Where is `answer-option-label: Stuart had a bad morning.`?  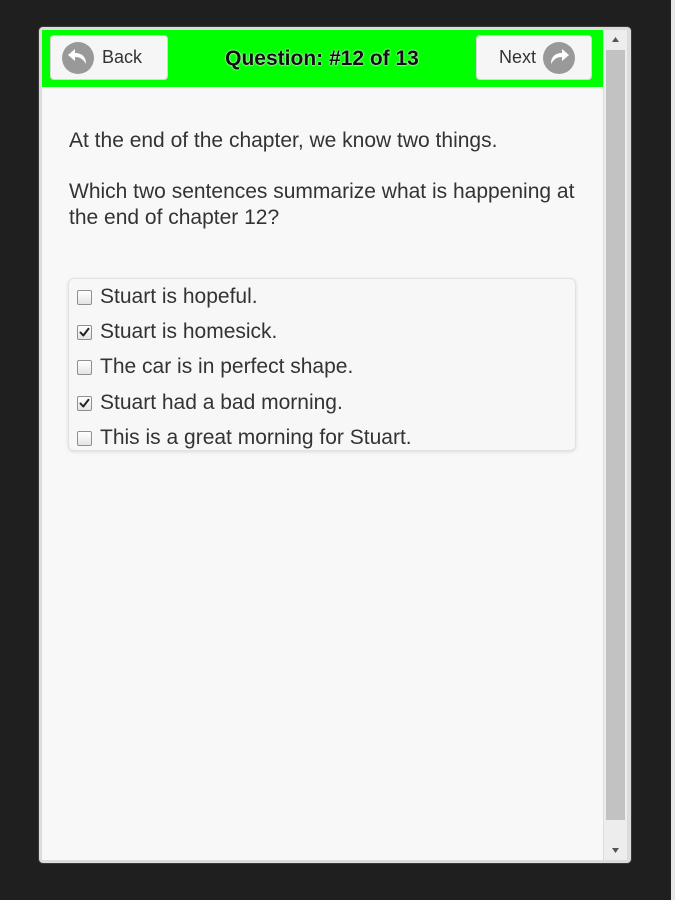
answer-option-label: Stuart had a bad morning. is located at coordinates (221, 402).